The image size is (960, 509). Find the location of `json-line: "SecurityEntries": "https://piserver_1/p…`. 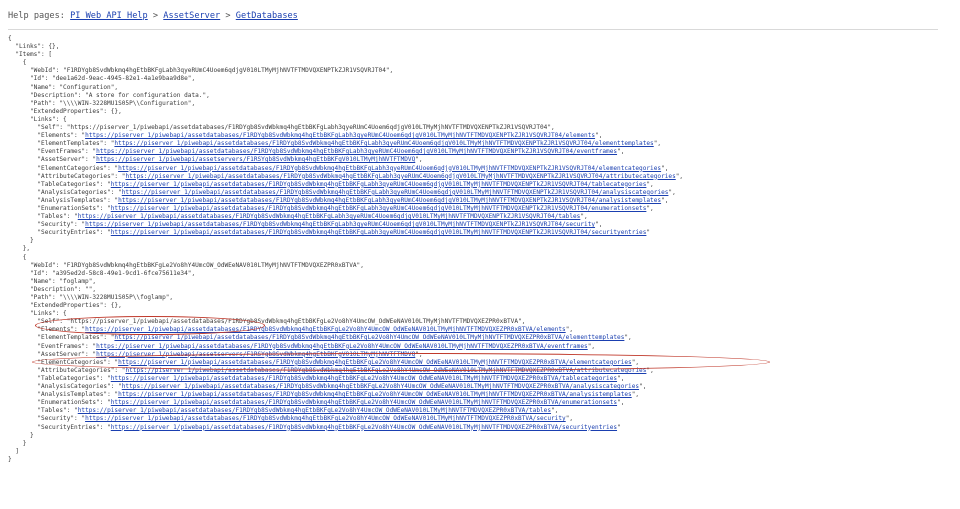

json-line: "SecurityEntries": "https://piserver_1/p… is located at coordinates (329, 427).